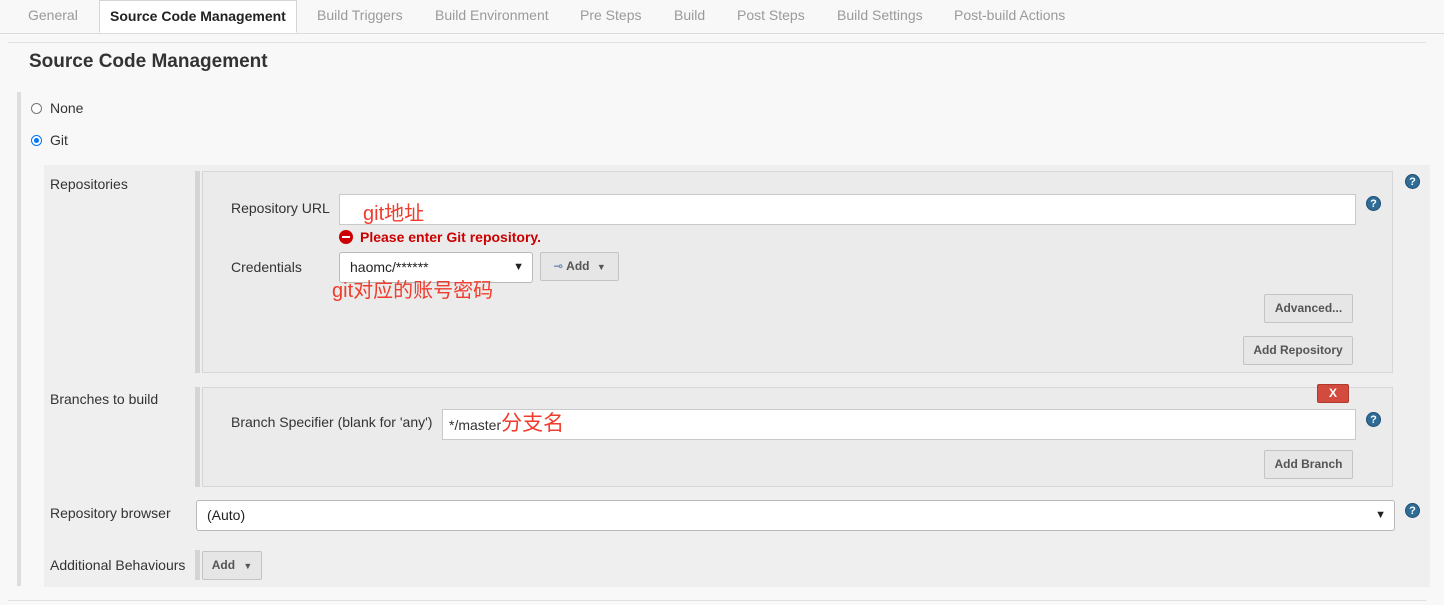 This screenshot has height=605, width=1444. I want to click on scm-option-none: None, so click(57, 108).